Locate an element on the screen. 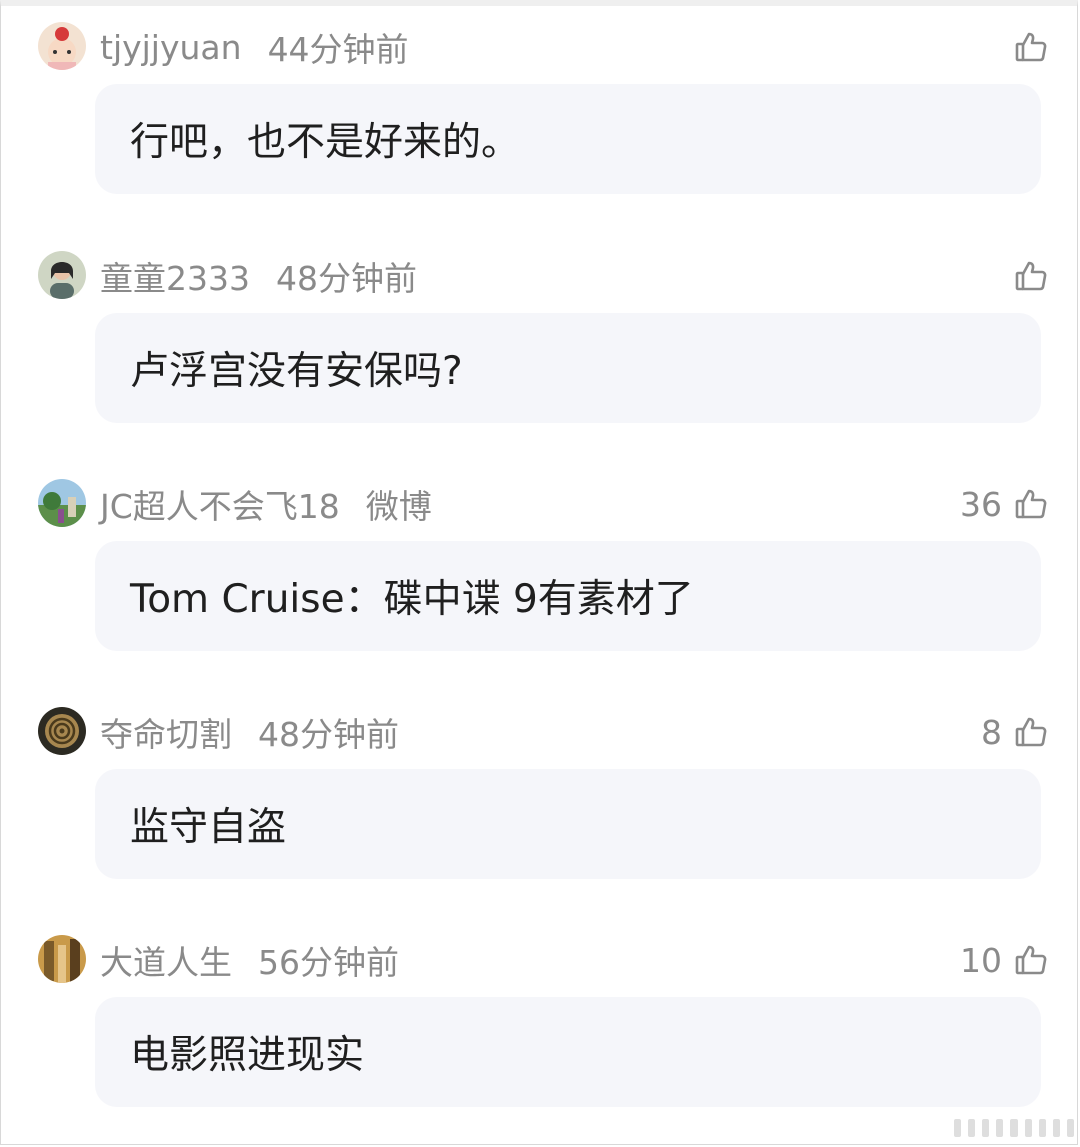 The image size is (1080, 1147). timestamp: 44分钟前 is located at coordinates (338, 49).